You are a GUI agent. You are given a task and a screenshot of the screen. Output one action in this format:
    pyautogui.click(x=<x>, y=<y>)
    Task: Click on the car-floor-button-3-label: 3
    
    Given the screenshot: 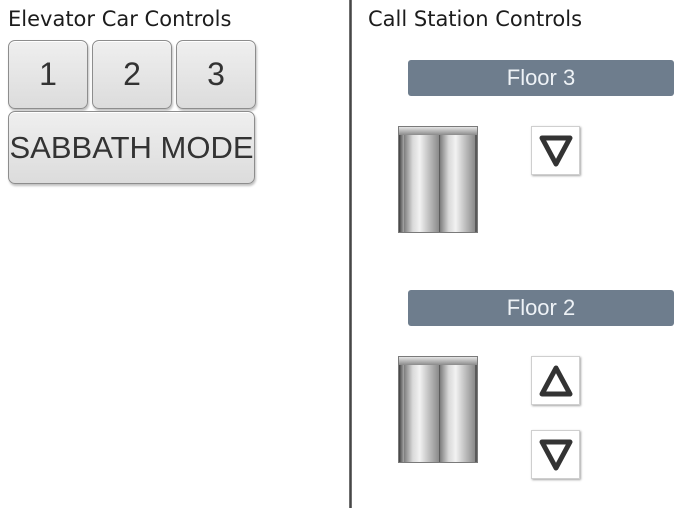 What is the action you would take?
    pyautogui.click(x=216, y=74)
    